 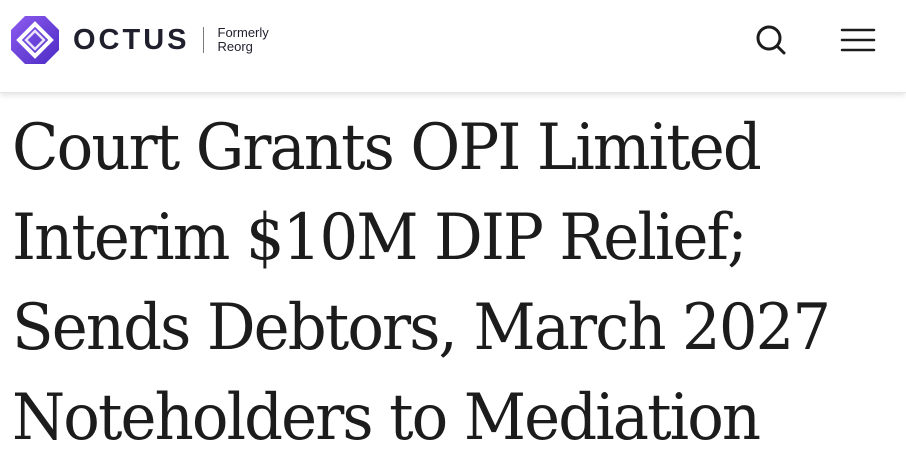 I want to click on menu-button, so click(x=858, y=40).